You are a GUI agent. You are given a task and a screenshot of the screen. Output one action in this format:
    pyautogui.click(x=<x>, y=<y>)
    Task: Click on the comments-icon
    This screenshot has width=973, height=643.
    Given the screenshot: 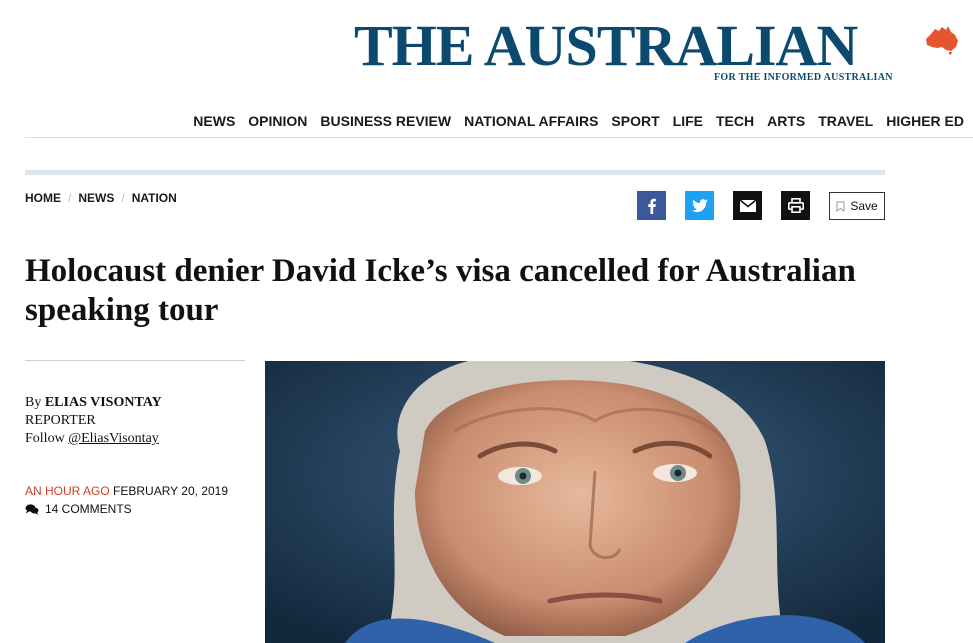 What is the action you would take?
    pyautogui.click(x=32, y=509)
    